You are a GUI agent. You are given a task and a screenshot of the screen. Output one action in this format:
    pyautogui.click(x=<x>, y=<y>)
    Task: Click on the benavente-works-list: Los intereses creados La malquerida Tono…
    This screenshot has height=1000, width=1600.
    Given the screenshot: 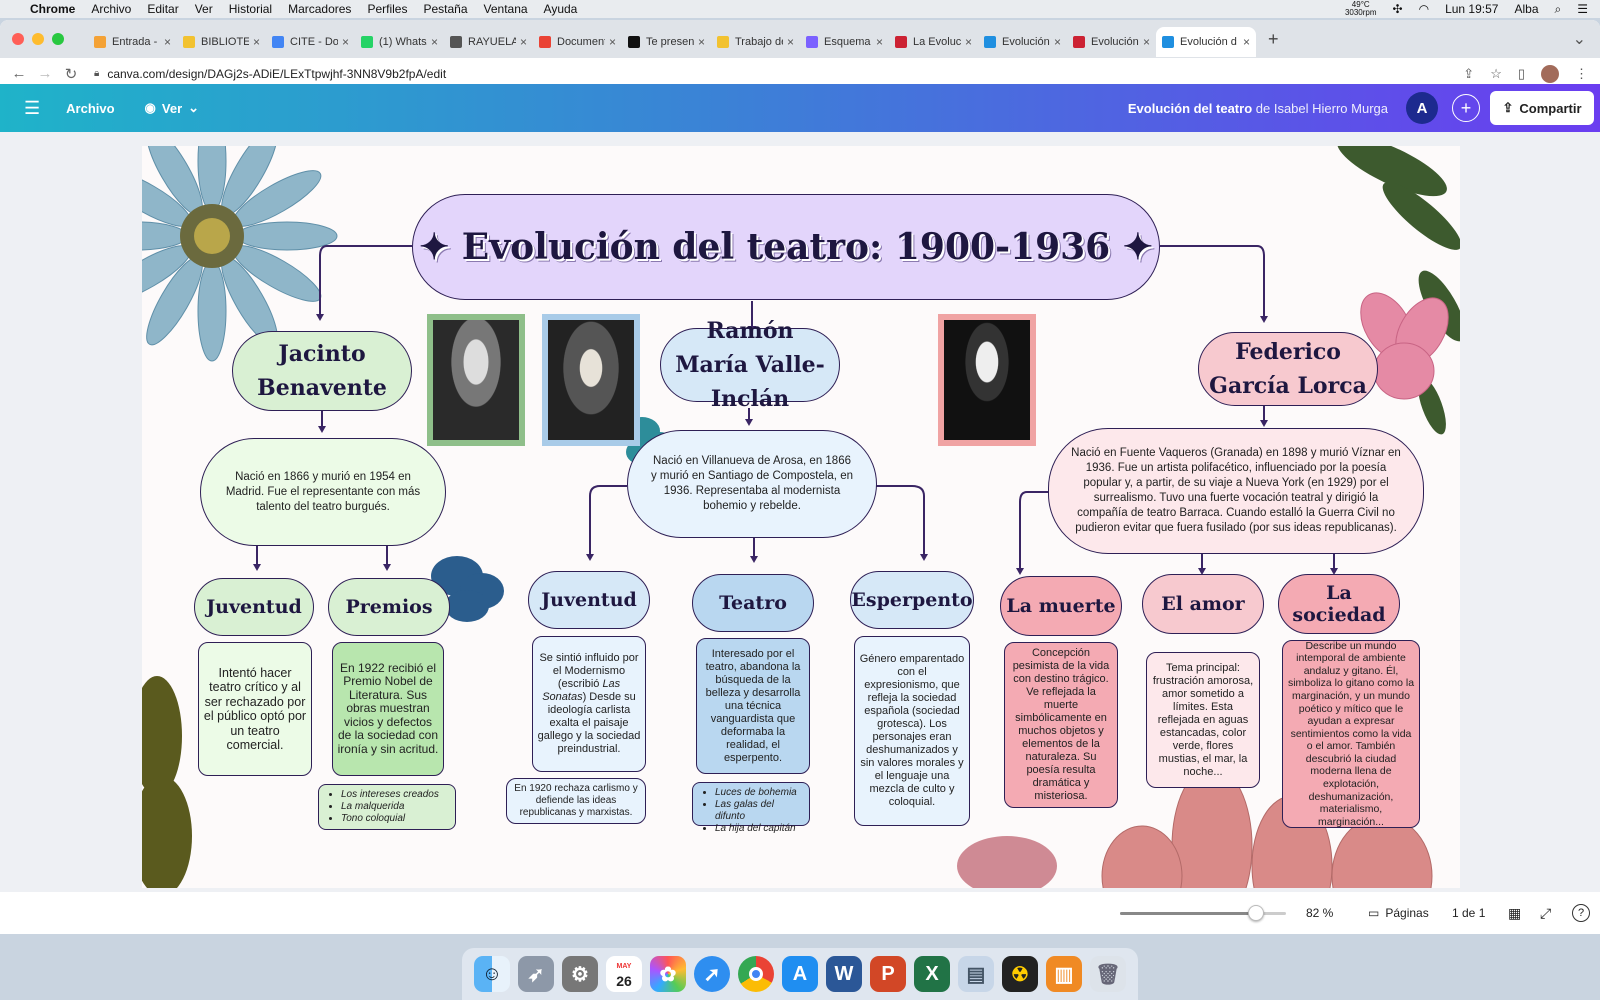 What is the action you would take?
    pyautogui.click(x=387, y=807)
    